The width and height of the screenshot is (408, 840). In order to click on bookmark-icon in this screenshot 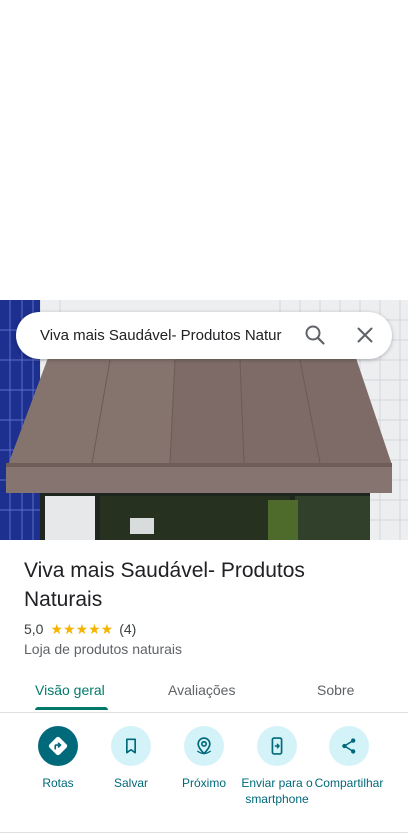, I will do `click(131, 746)`.